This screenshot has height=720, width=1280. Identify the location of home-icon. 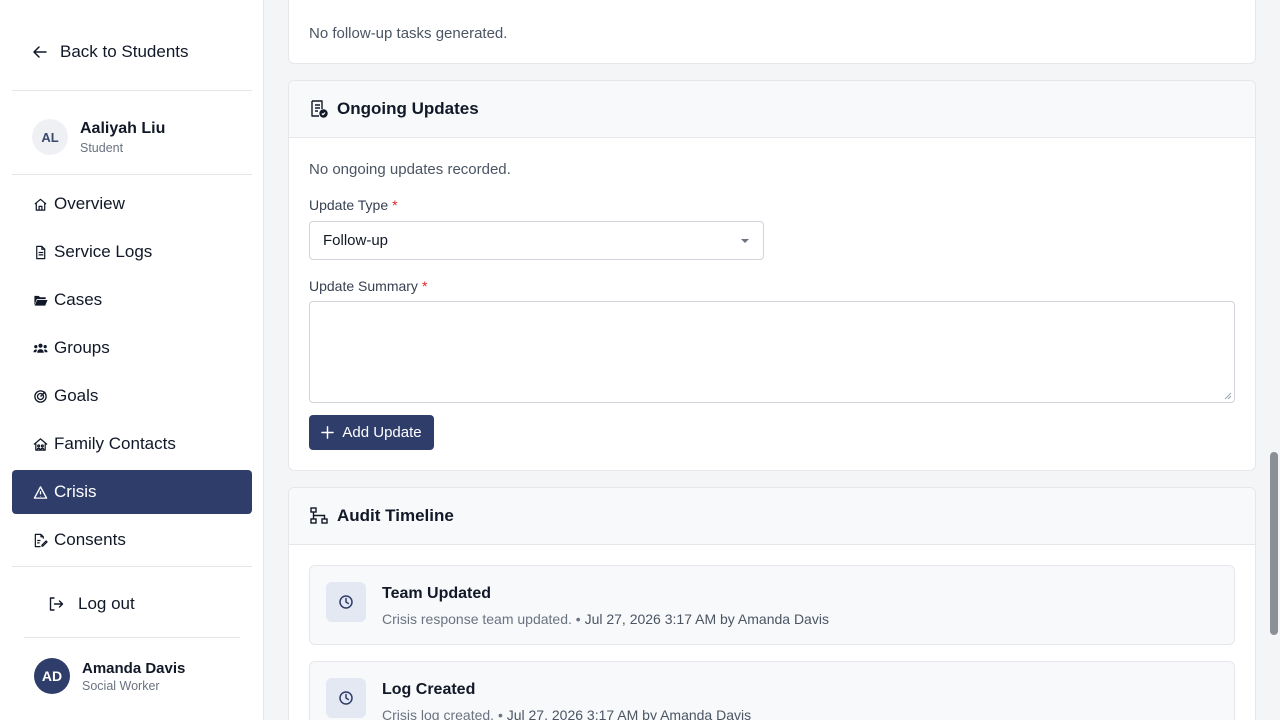
(40, 204).